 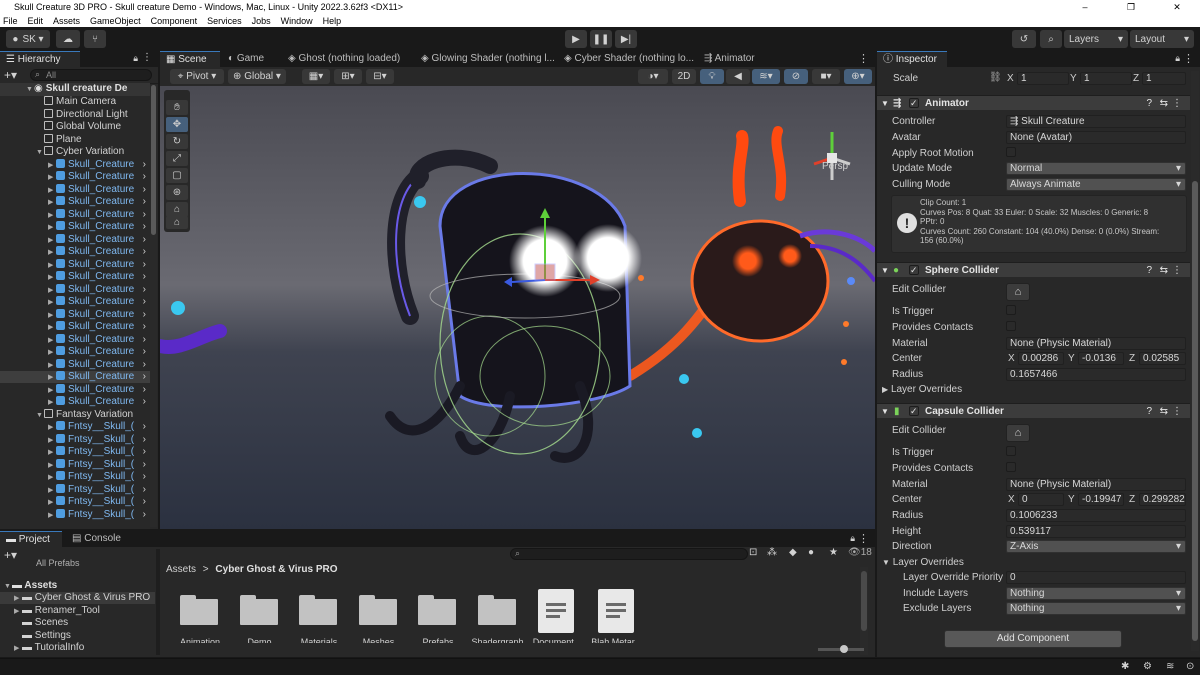 I want to click on chevron-down-icon: ▼, so click(x=40, y=152).